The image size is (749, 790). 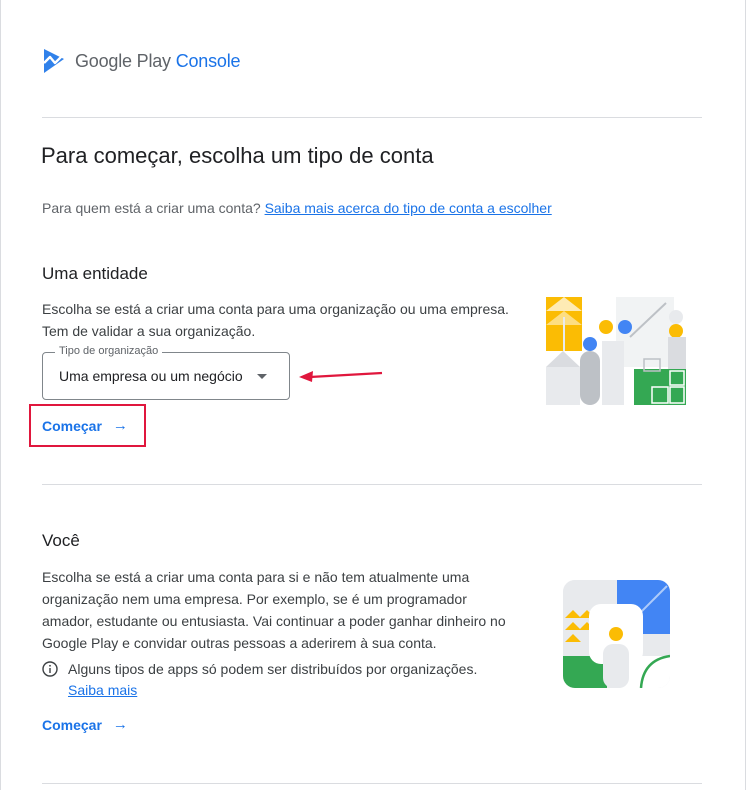 What do you see at coordinates (109, 351) in the screenshot?
I see `select-label: Tipo de organização` at bounding box center [109, 351].